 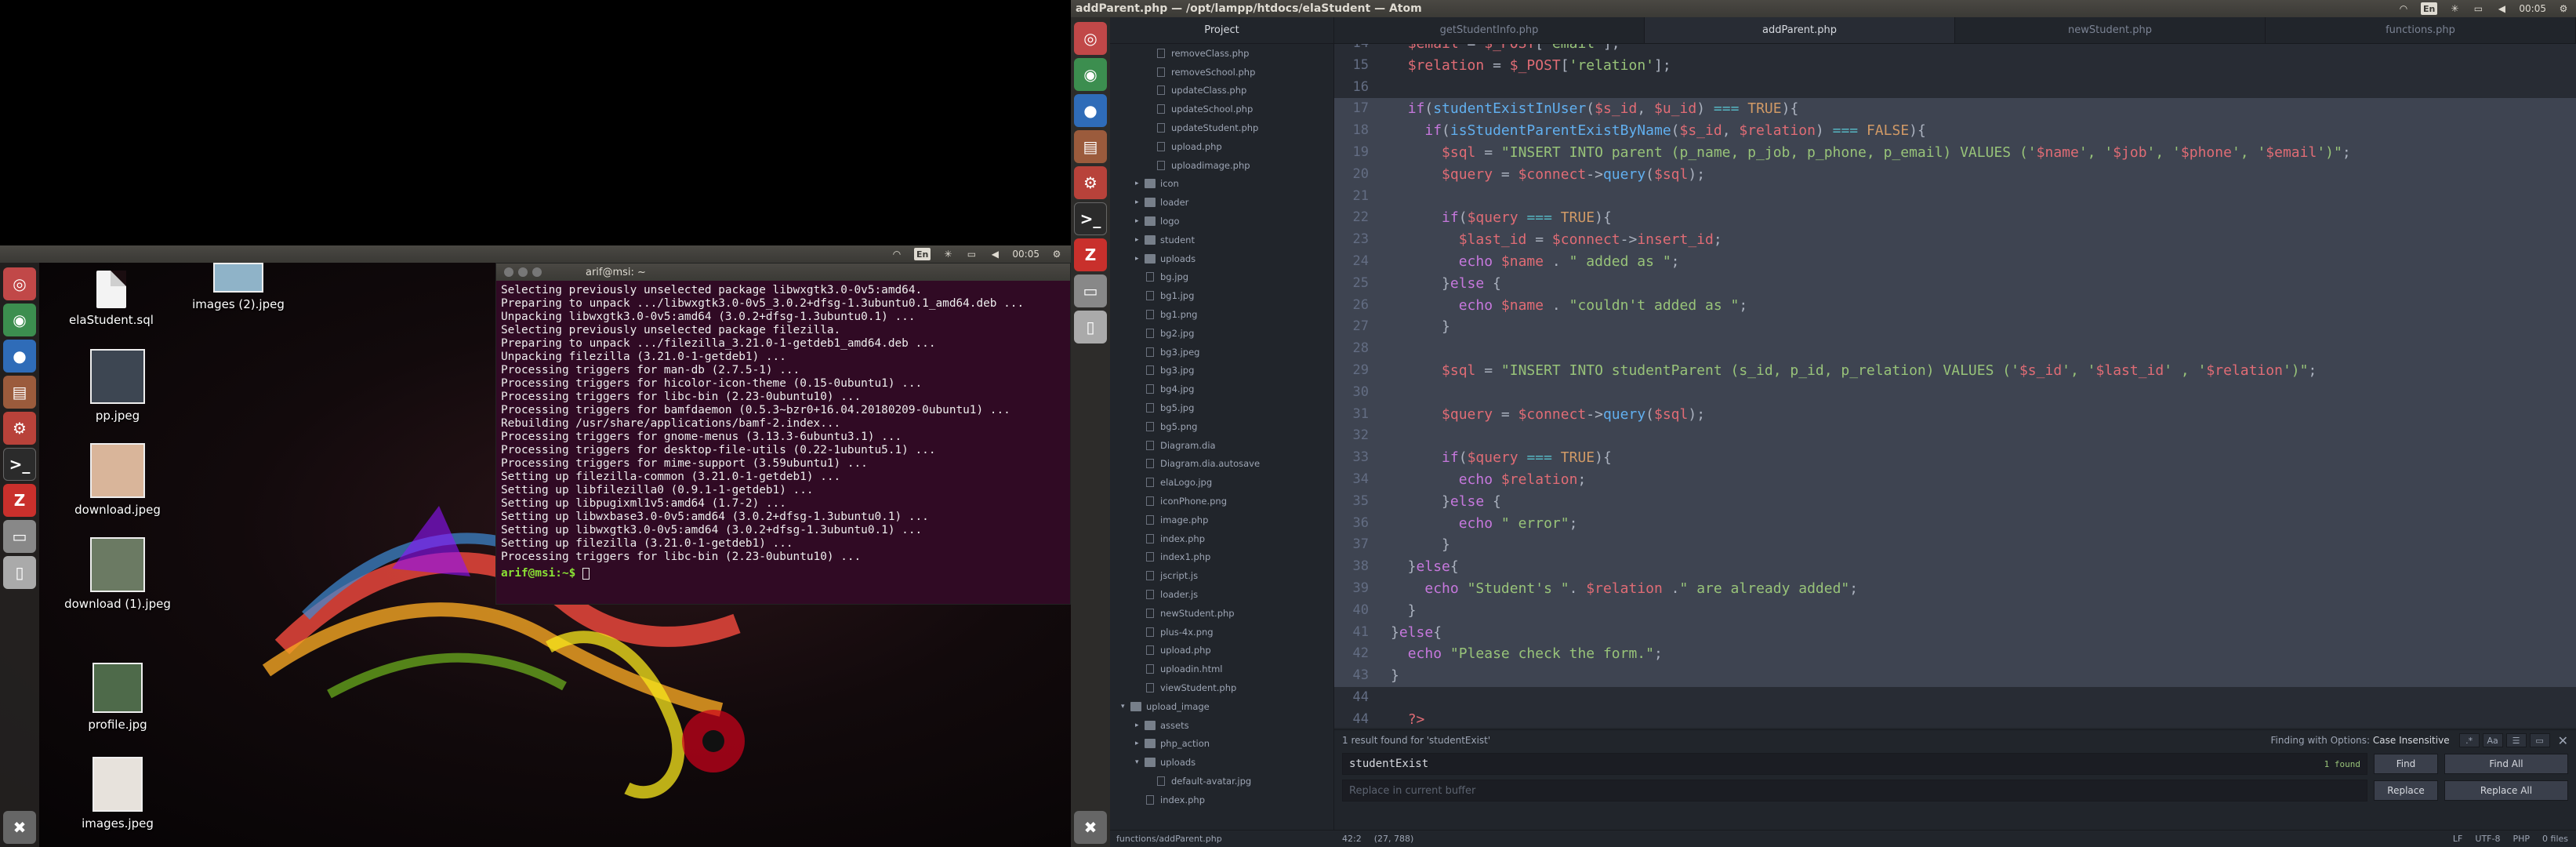 What do you see at coordinates (1026, 254) in the screenshot?
I see `clock: 00:05` at bounding box center [1026, 254].